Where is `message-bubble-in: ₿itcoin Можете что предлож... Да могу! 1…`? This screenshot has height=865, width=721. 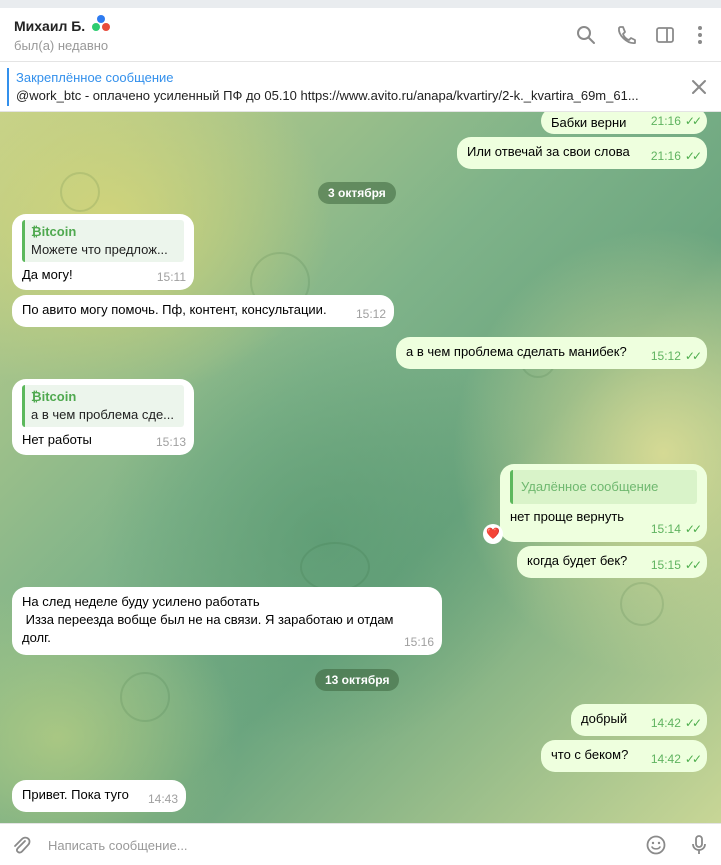 message-bubble-in: ₿itcoin Можете что предлож... Да могу! 1… is located at coordinates (103, 252).